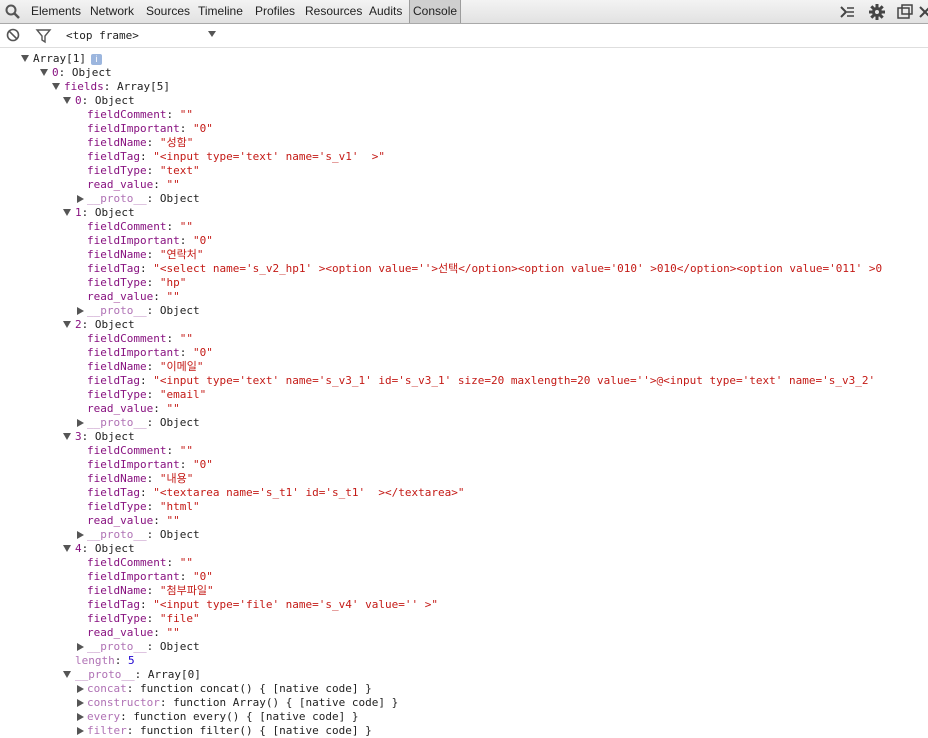 The height and width of the screenshot is (738, 928). I want to click on tab-elements: Elements, so click(56, 11).